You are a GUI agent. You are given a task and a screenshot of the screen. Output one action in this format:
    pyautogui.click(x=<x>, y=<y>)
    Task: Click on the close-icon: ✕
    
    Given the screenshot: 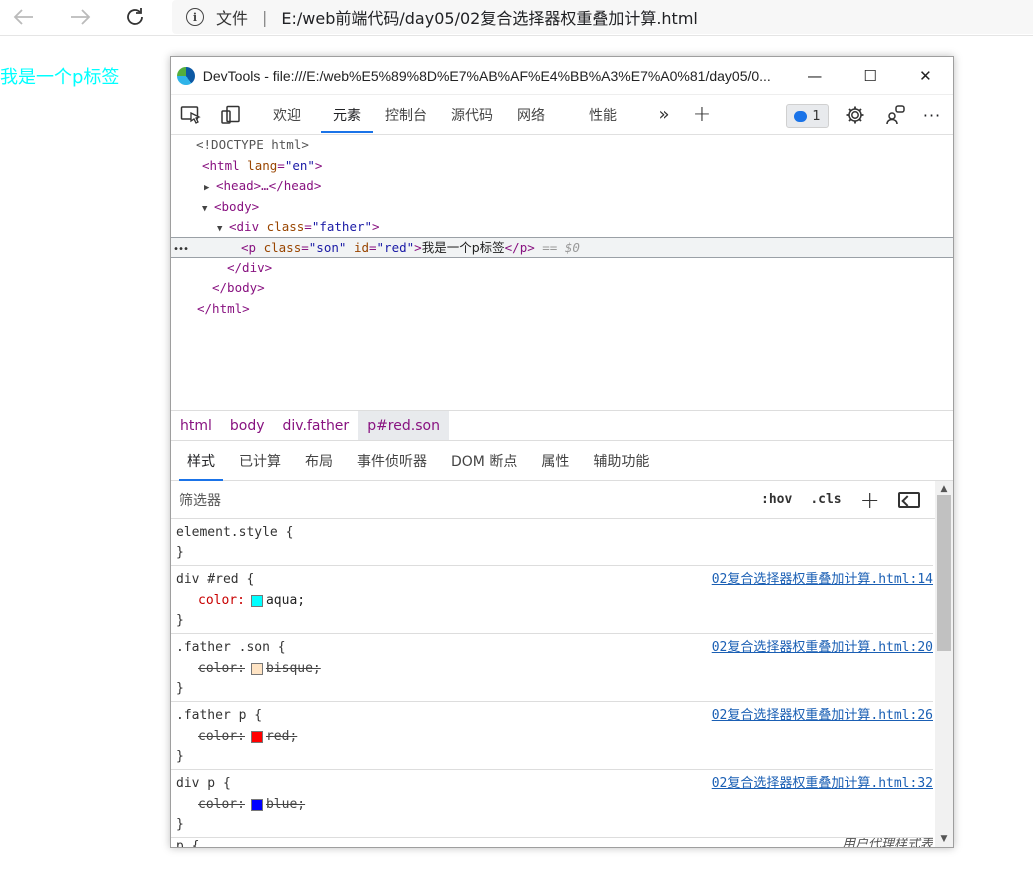 What is the action you would take?
    pyautogui.click(x=925, y=75)
    